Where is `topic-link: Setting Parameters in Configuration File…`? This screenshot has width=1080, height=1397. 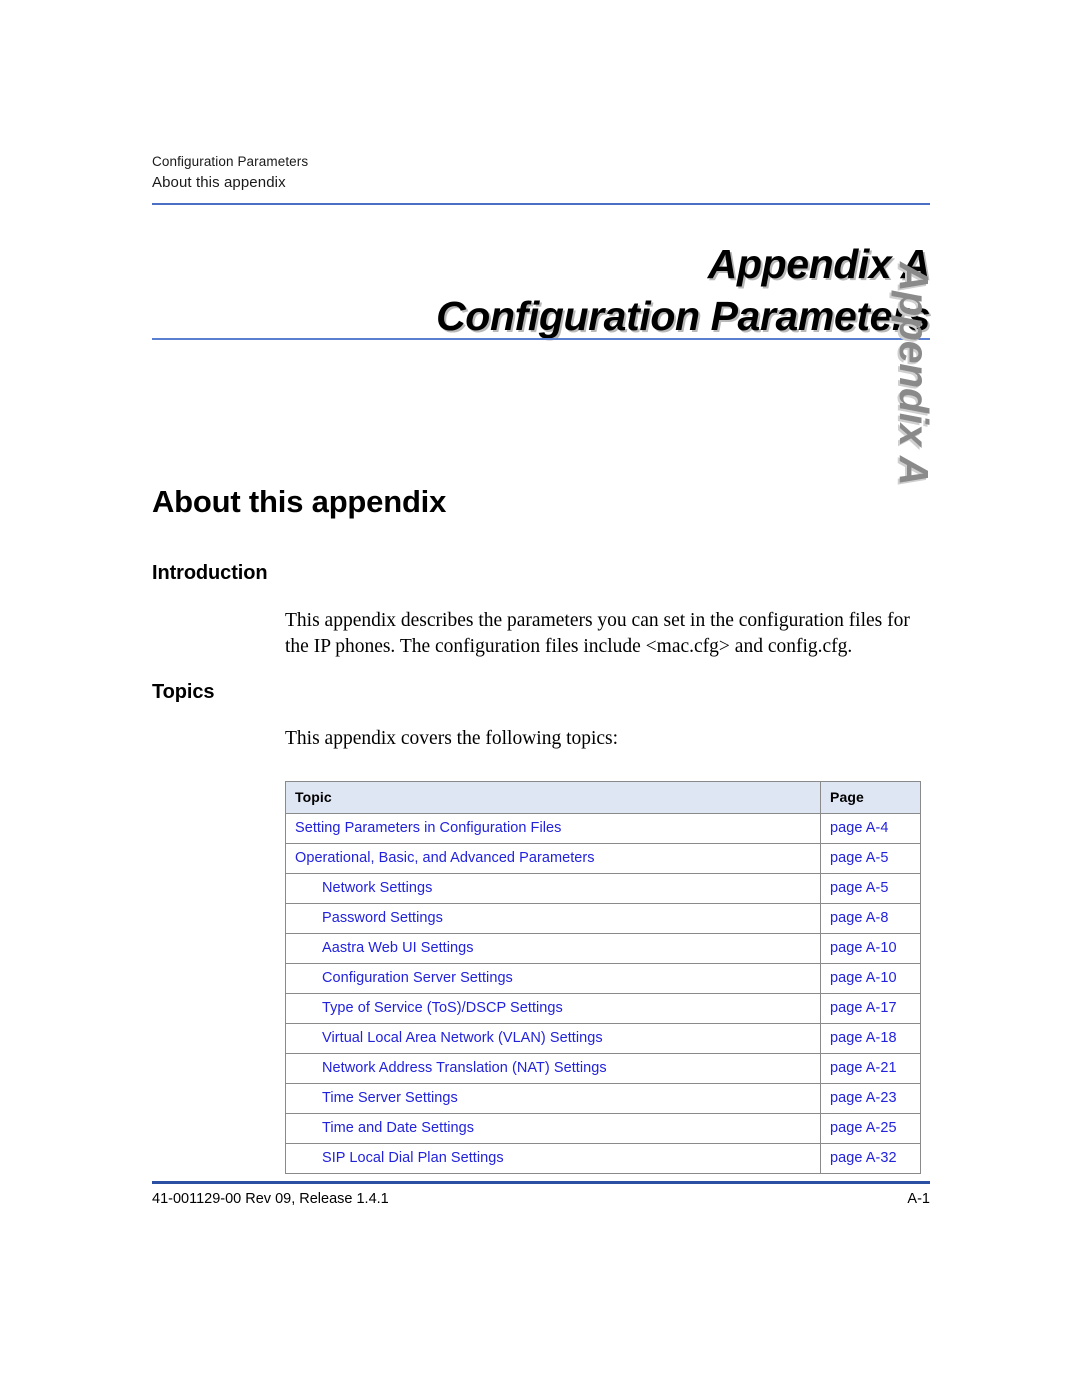
topic-link: Setting Parameters in Configuration File… is located at coordinates (553, 828).